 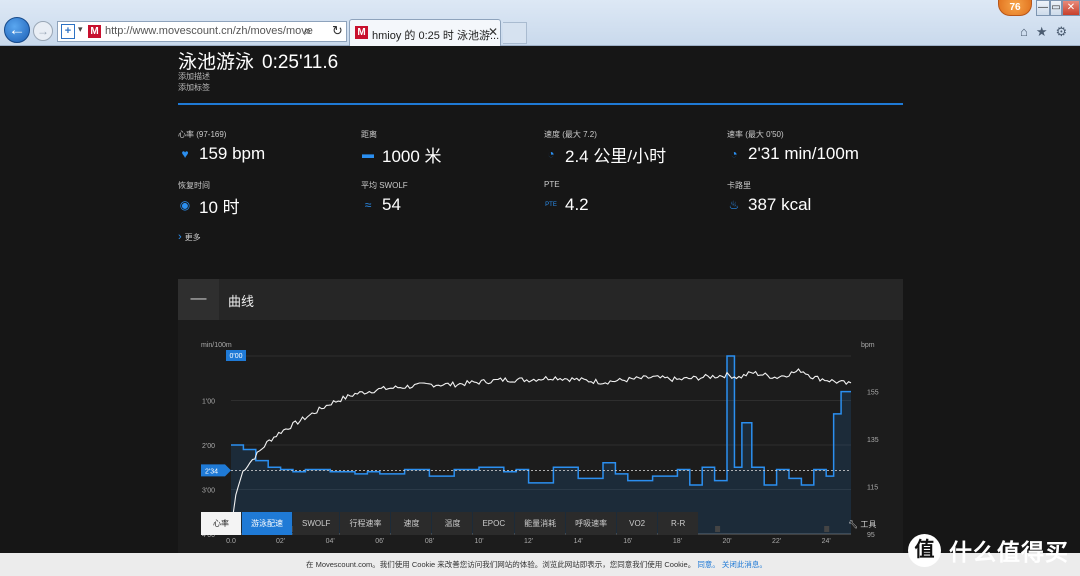 What do you see at coordinates (755, 134) in the screenshot?
I see `stat-label: 速率 (最大 0'50)` at bounding box center [755, 134].